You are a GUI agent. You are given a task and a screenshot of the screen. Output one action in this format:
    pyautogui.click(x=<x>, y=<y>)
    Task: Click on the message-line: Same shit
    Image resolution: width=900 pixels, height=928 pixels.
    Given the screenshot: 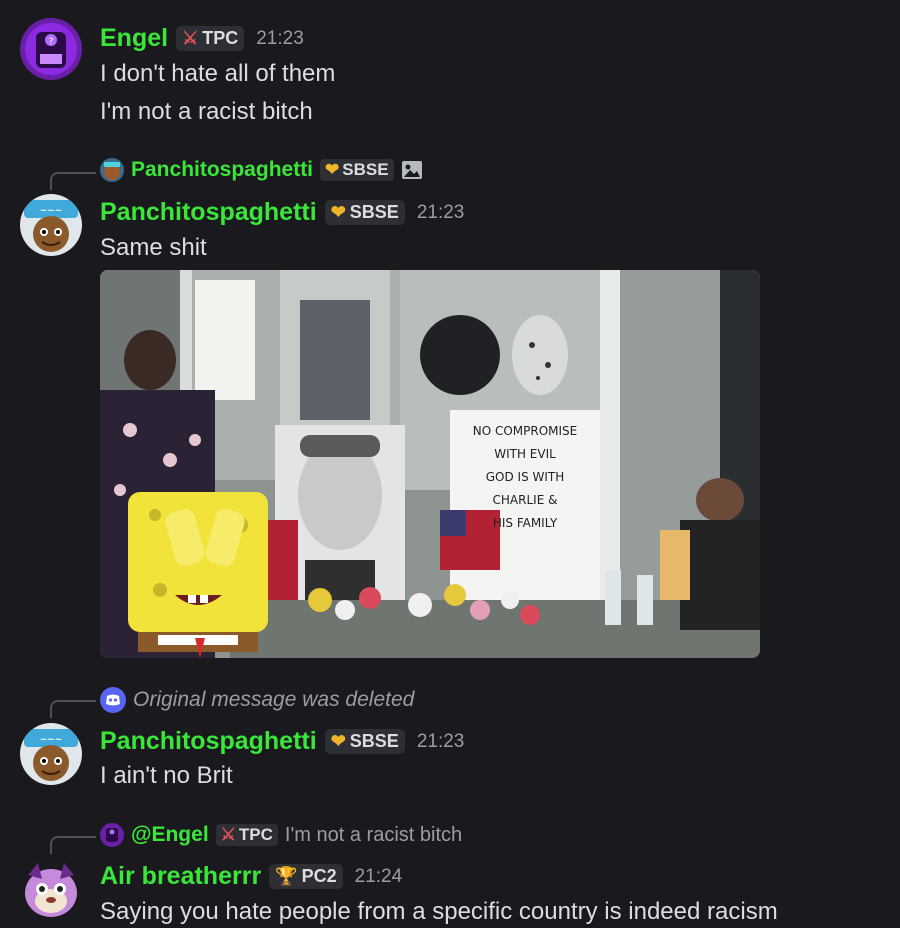 What is the action you would take?
    pyautogui.click(x=153, y=247)
    